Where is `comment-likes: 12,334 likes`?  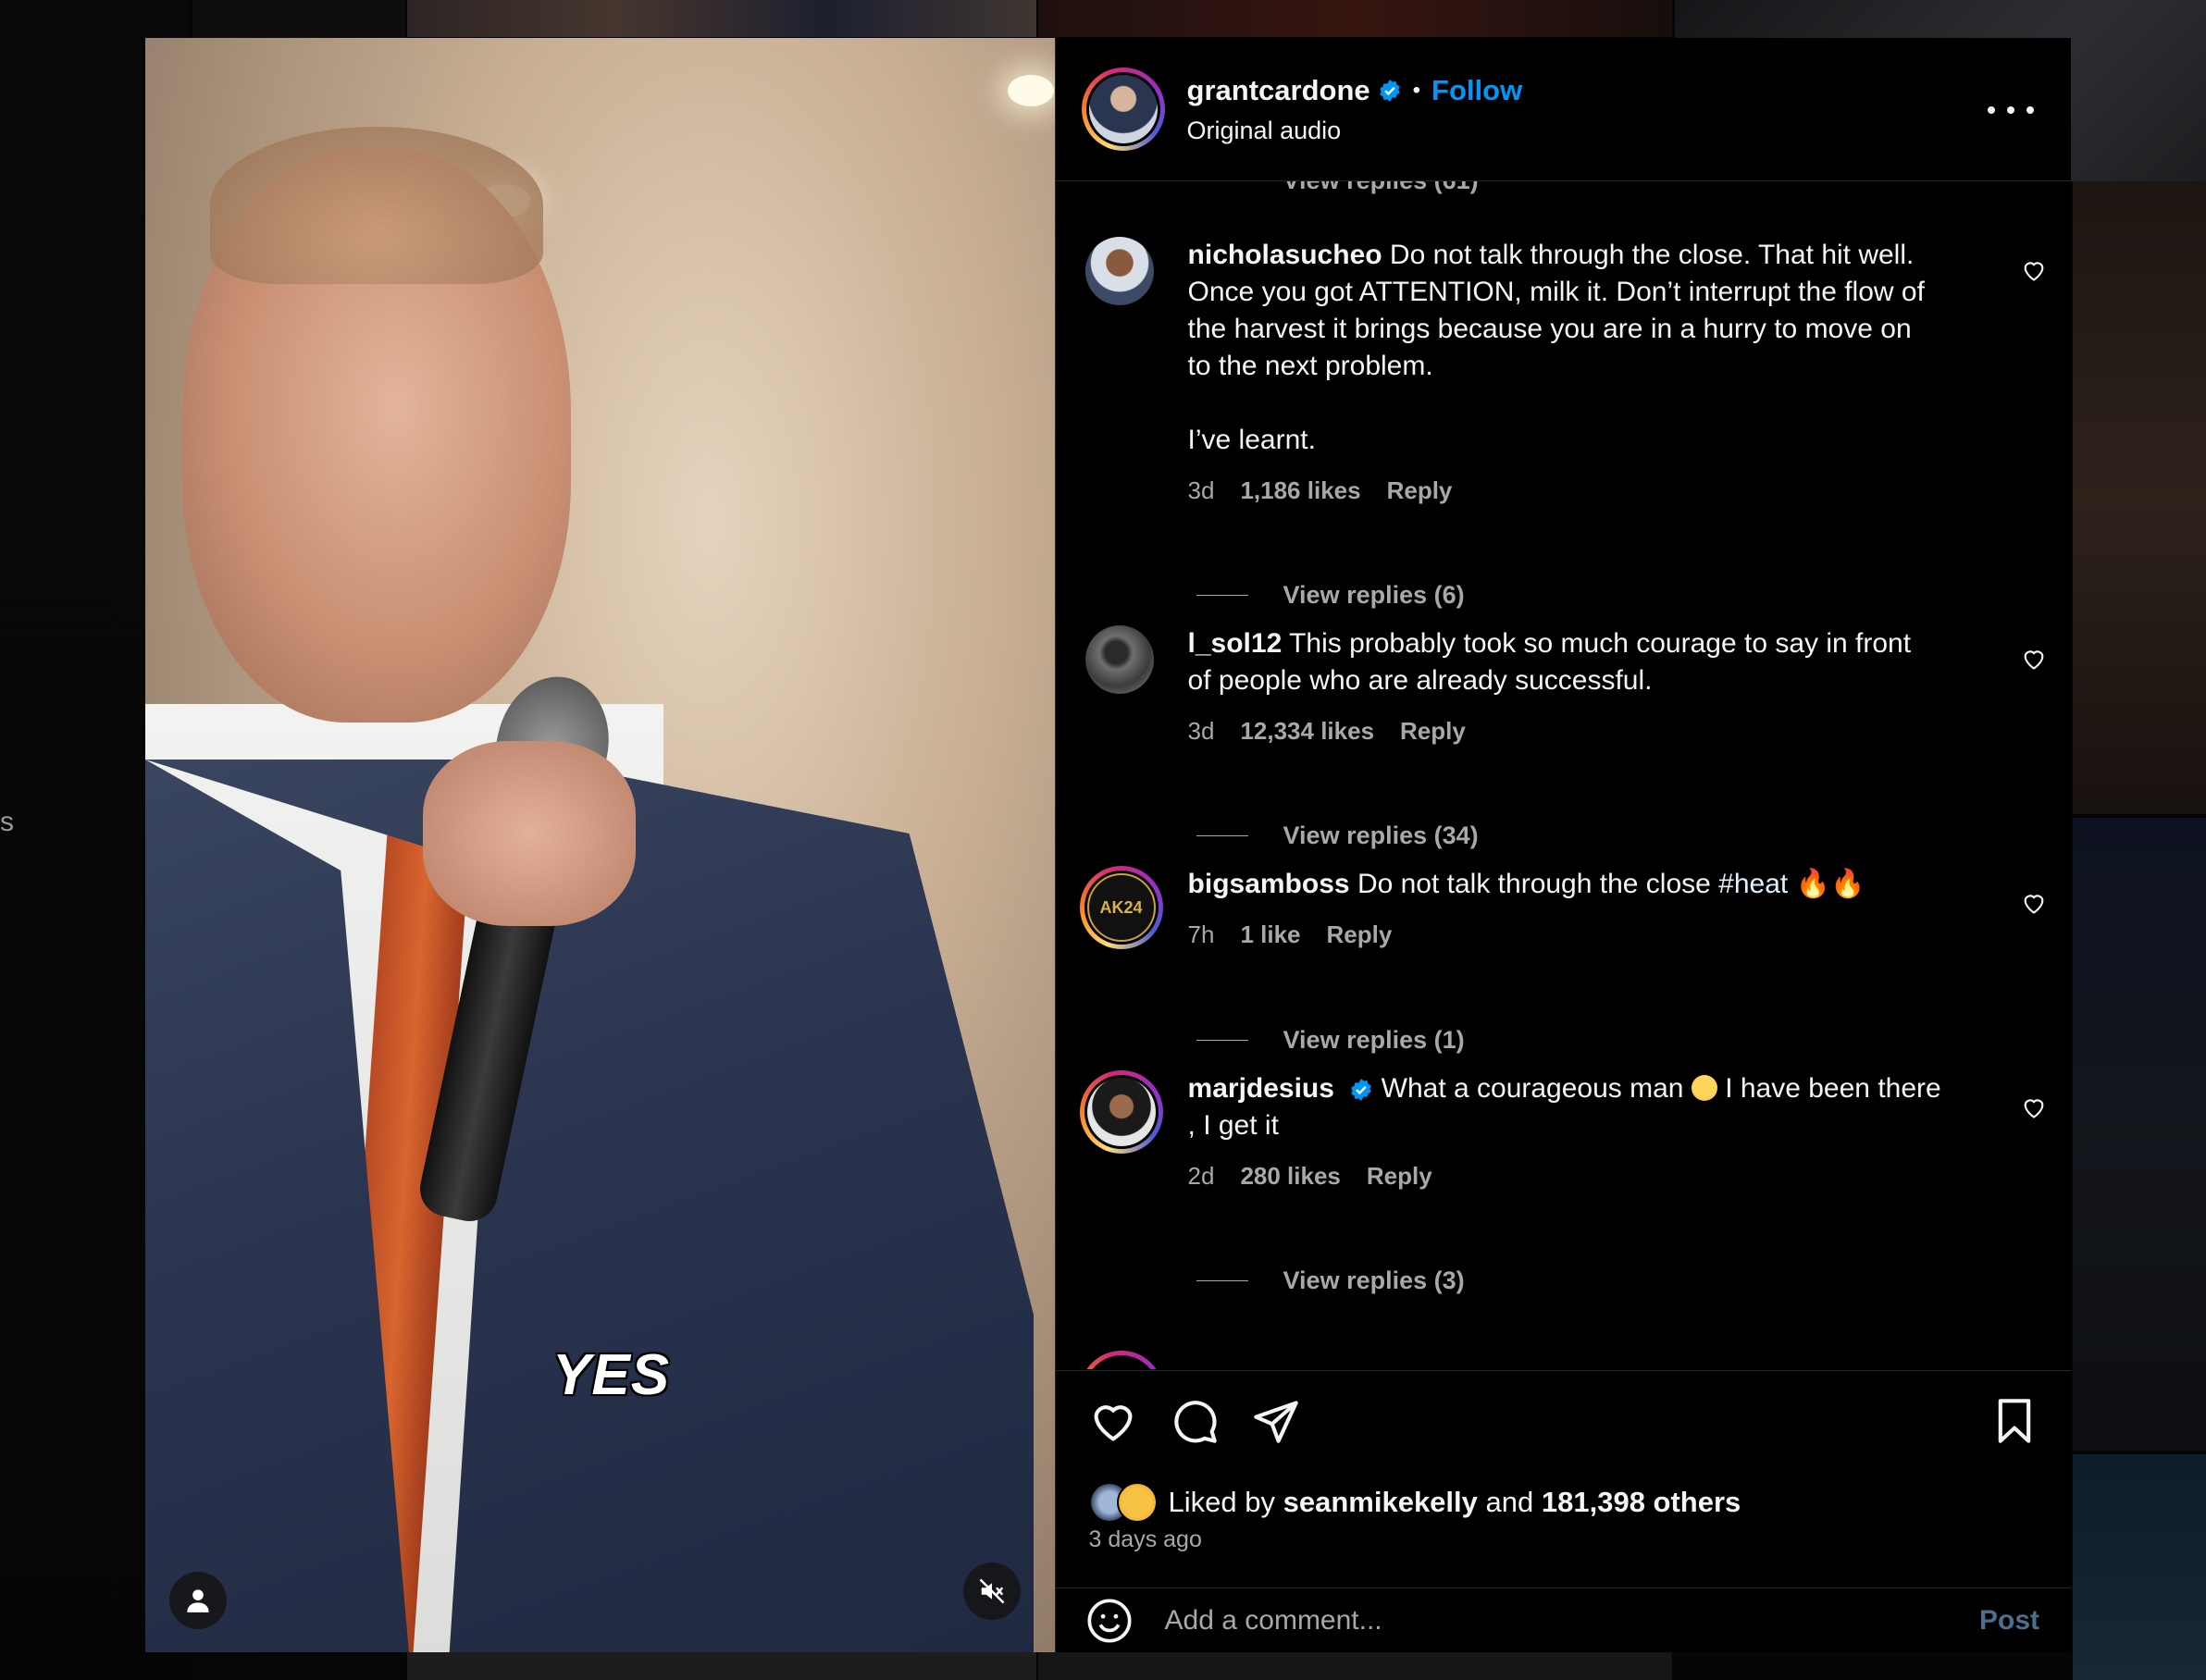
comment-likes: 12,334 likes is located at coordinates (1307, 730).